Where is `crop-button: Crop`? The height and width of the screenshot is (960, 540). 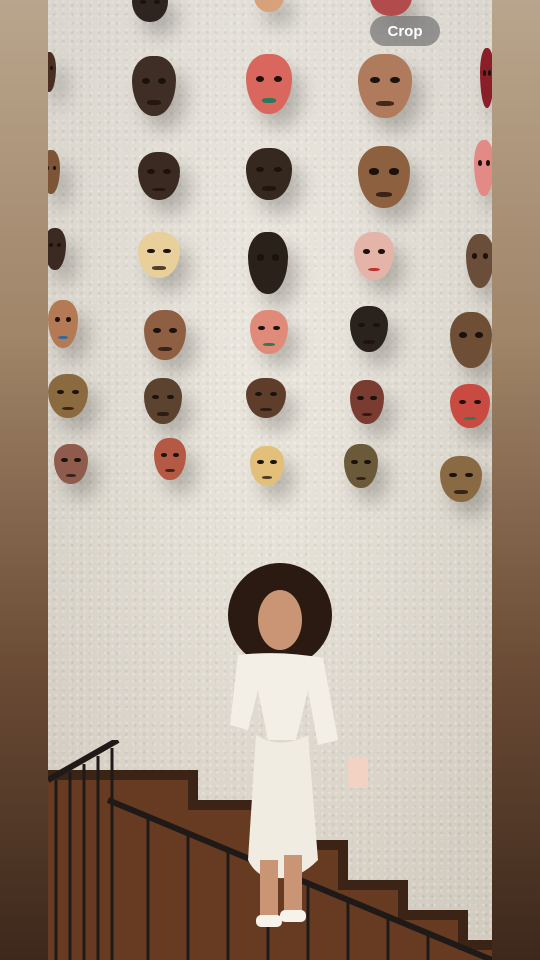
crop-button: Crop is located at coordinates (405, 31).